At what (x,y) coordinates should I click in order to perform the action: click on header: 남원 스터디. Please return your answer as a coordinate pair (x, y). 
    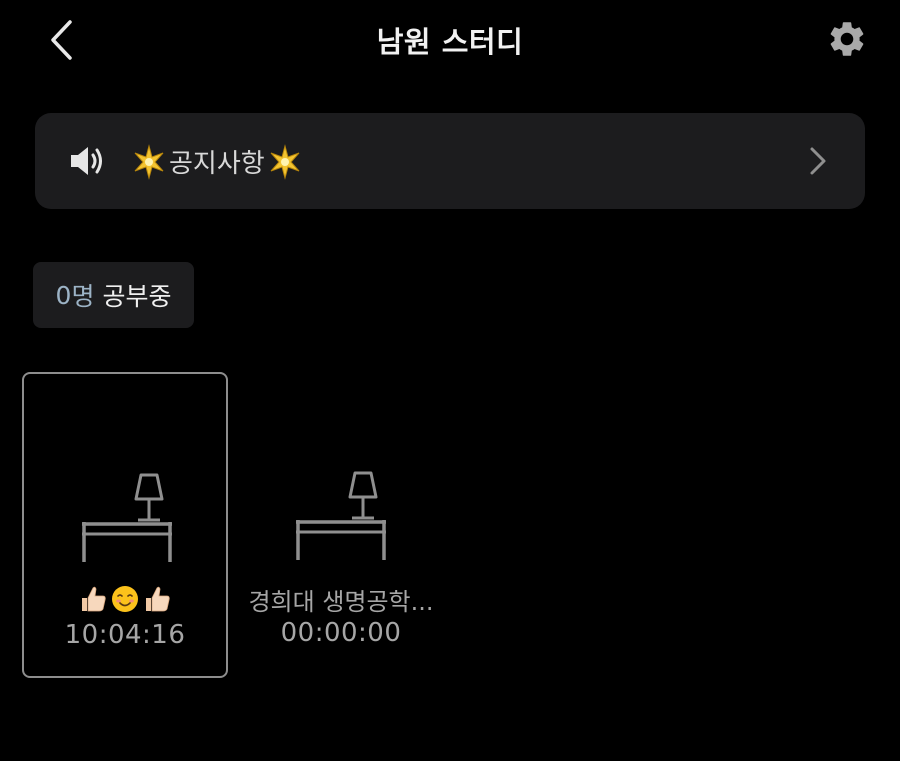
    Looking at the image, I should click on (450, 40).